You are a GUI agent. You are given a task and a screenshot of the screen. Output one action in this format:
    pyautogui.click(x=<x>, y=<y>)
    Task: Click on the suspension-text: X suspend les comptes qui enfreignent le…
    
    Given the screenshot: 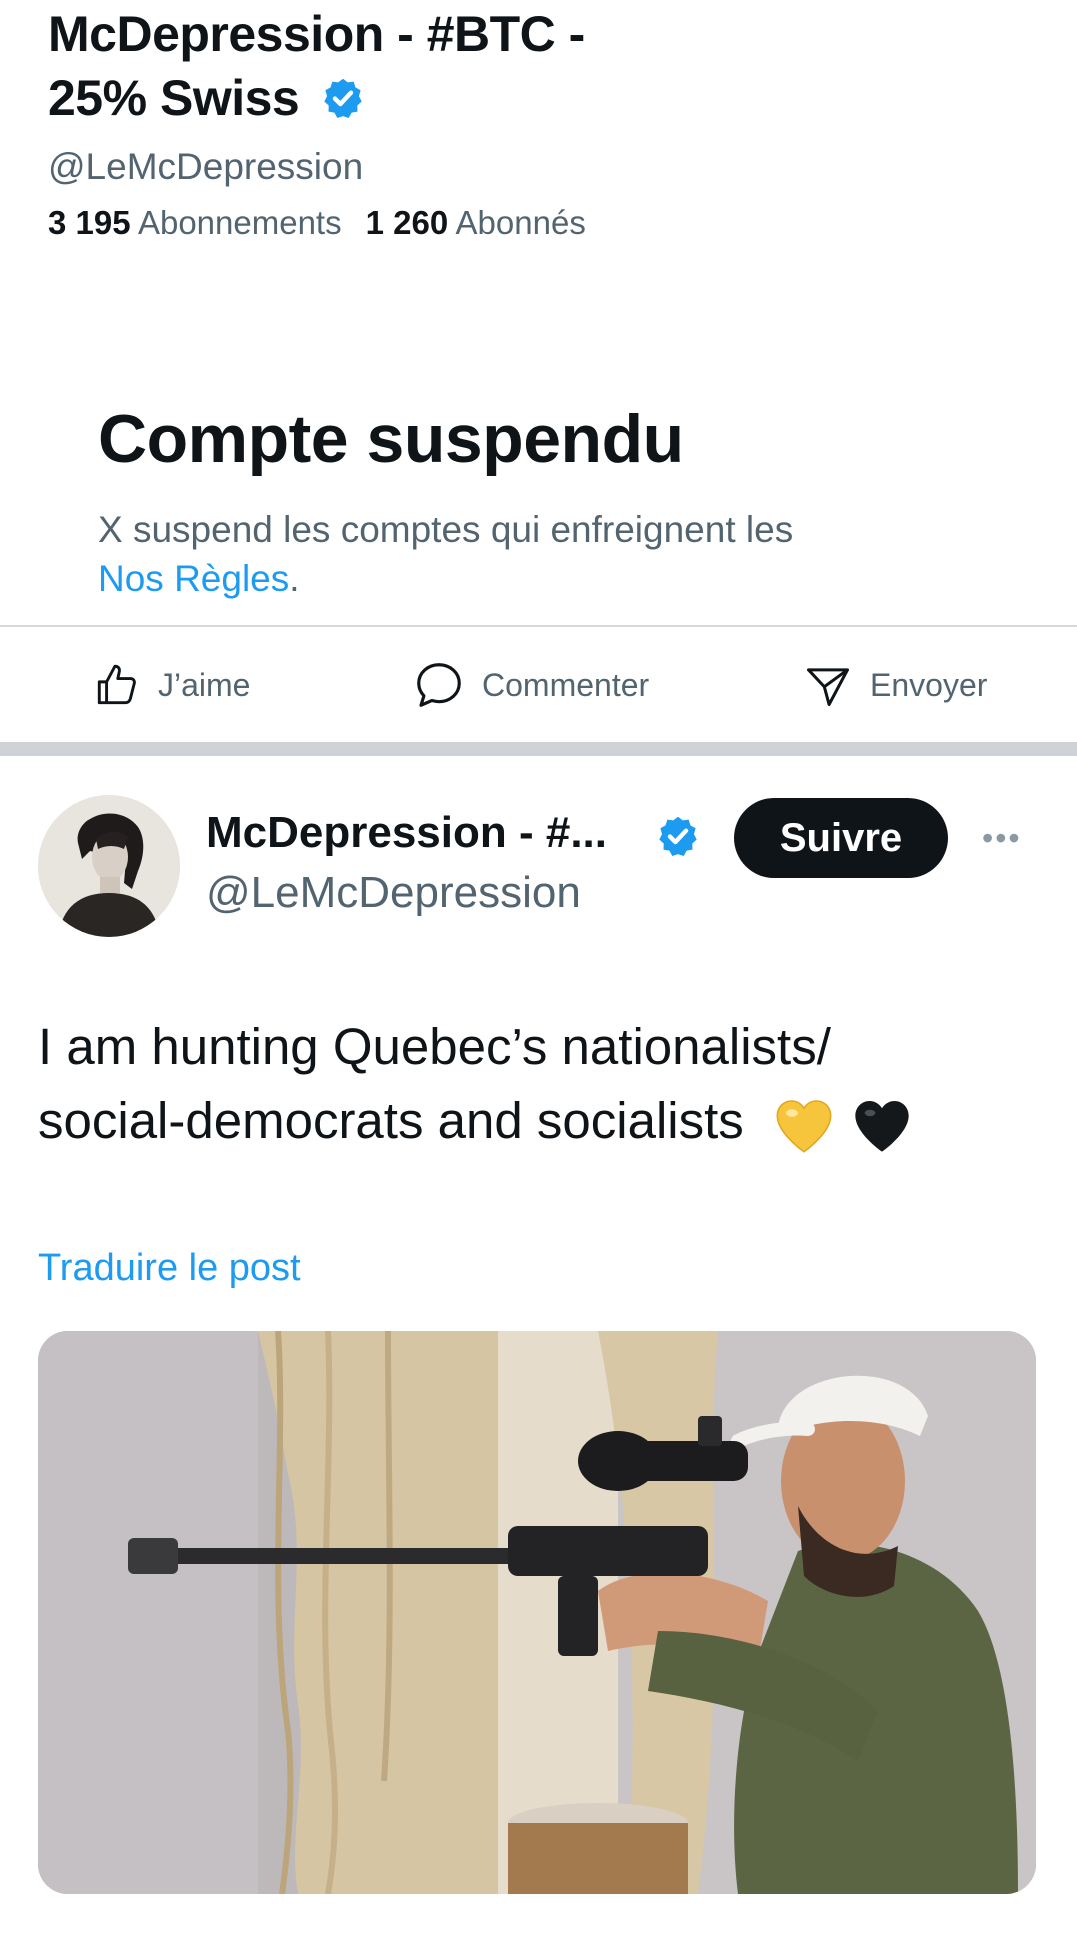 What is the action you would take?
    pyautogui.click(x=446, y=529)
    